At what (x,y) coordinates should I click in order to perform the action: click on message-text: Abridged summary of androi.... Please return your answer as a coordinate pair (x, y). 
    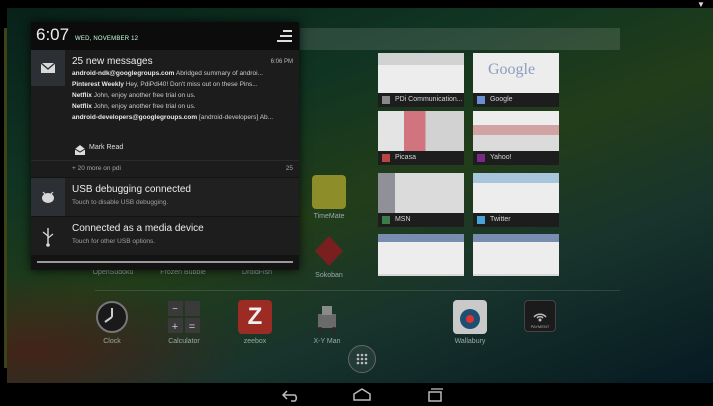
    Looking at the image, I should click on (219, 73).